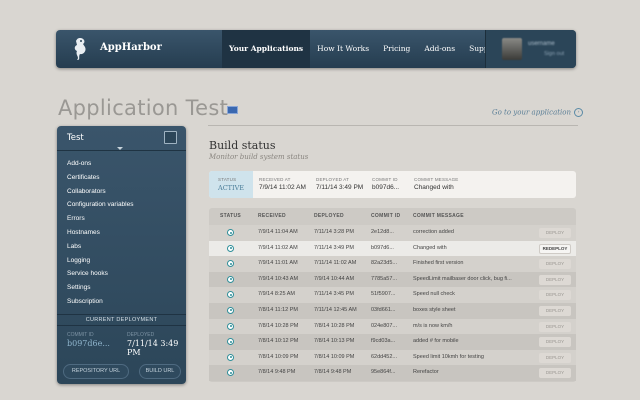 The image size is (640, 400). I want to click on sidebar-item-configuration-variables: Configuration variables, so click(100, 205).